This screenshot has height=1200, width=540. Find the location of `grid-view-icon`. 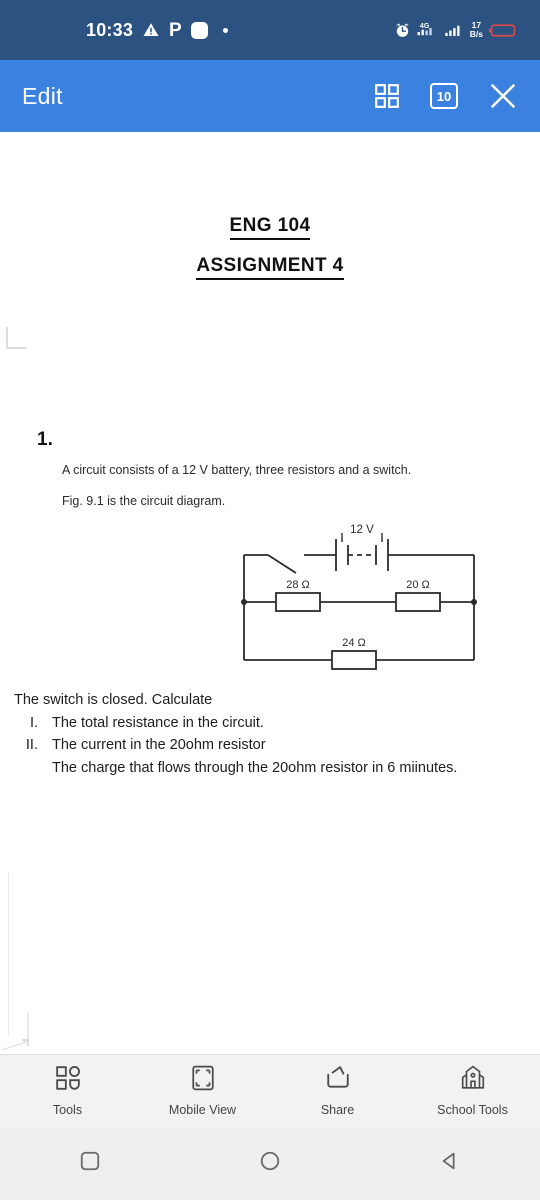

grid-view-icon is located at coordinates (387, 96).